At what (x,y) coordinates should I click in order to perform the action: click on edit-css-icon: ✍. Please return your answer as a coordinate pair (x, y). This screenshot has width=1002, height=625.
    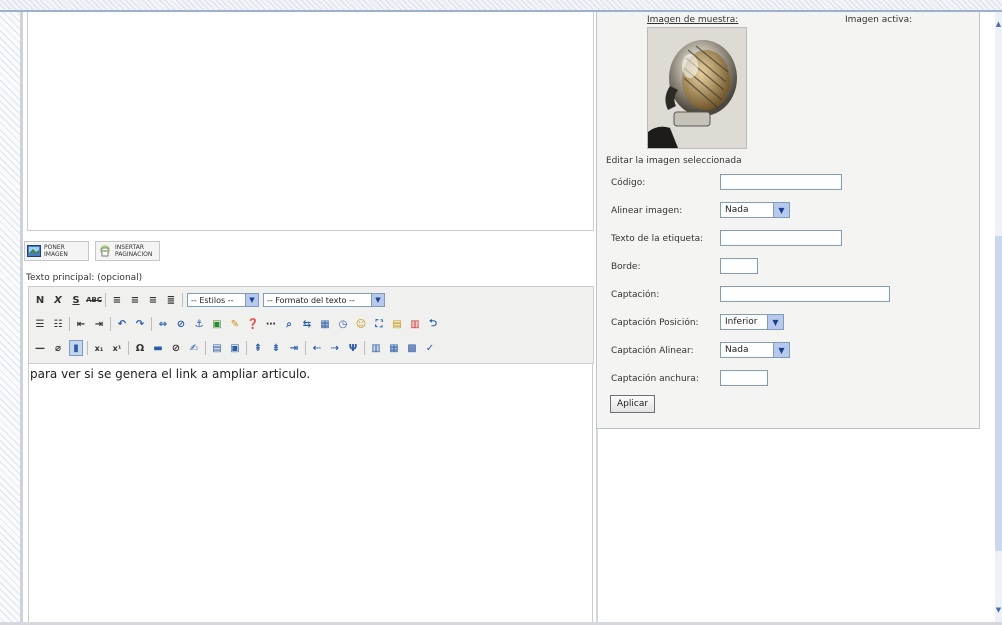
    Looking at the image, I should click on (194, 348).